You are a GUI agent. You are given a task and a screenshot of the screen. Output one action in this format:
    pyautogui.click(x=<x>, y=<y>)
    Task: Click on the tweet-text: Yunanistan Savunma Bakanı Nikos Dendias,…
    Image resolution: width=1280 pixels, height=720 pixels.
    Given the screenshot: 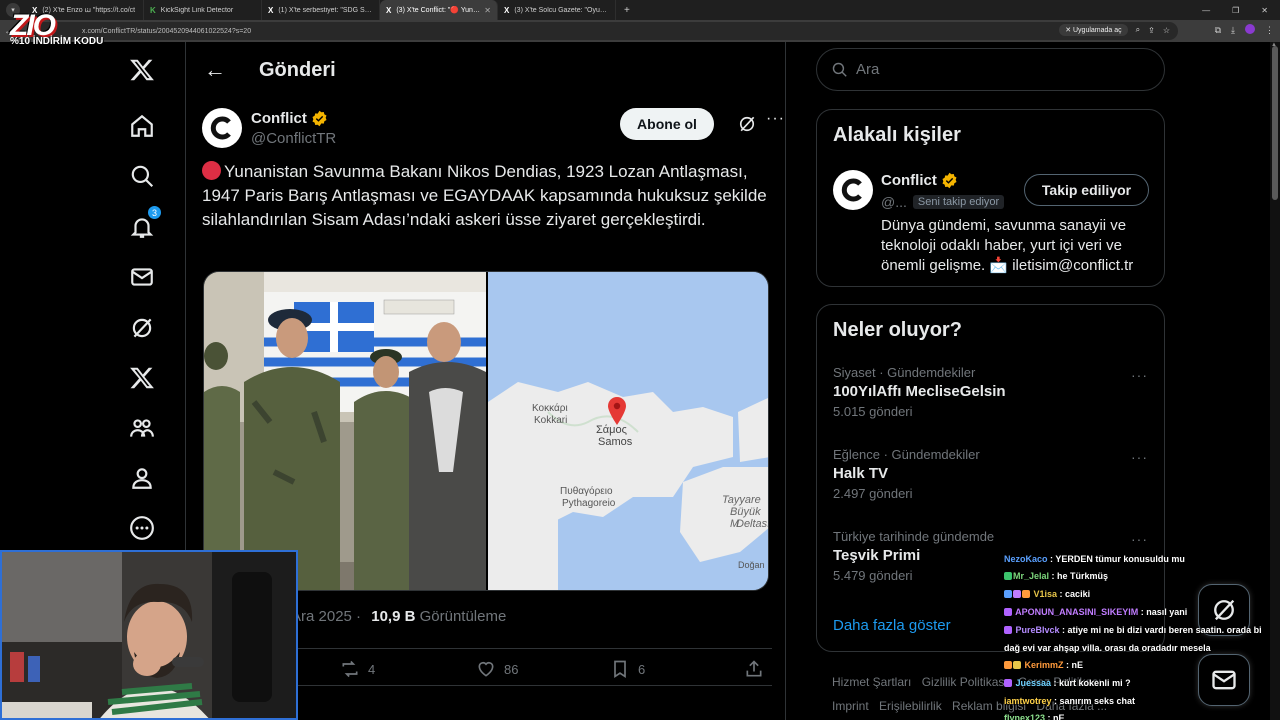 What is the action you would take?
    pyautogui.click(x=487, y=196)
    